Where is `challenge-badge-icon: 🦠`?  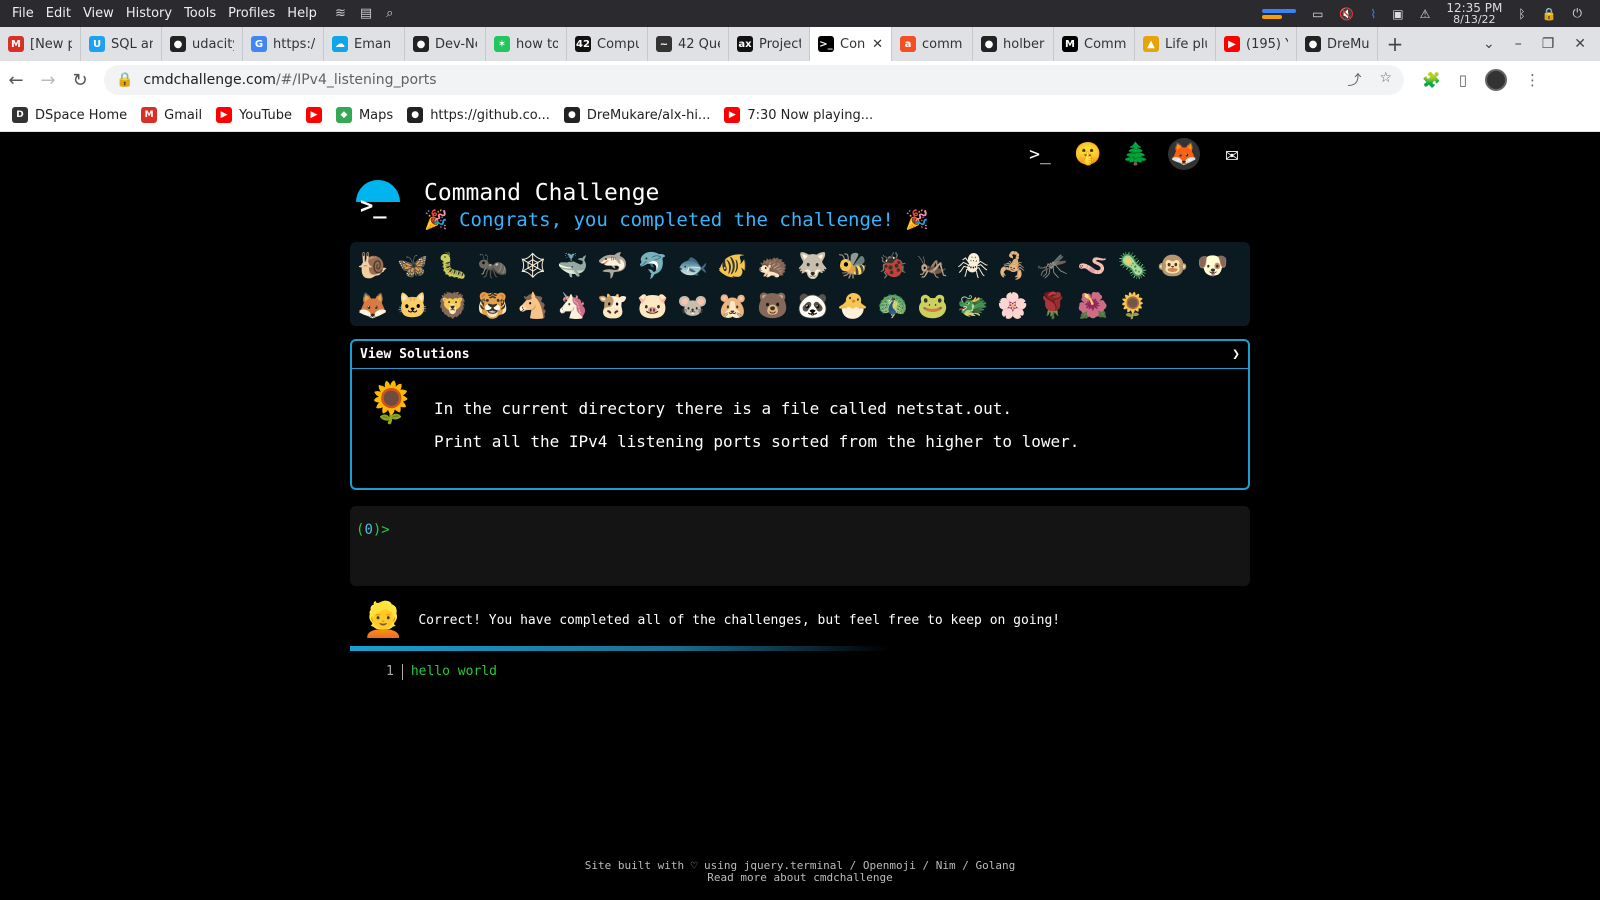 challenge-badge-icon: 🦠 is located at coordinates (1133, 266).